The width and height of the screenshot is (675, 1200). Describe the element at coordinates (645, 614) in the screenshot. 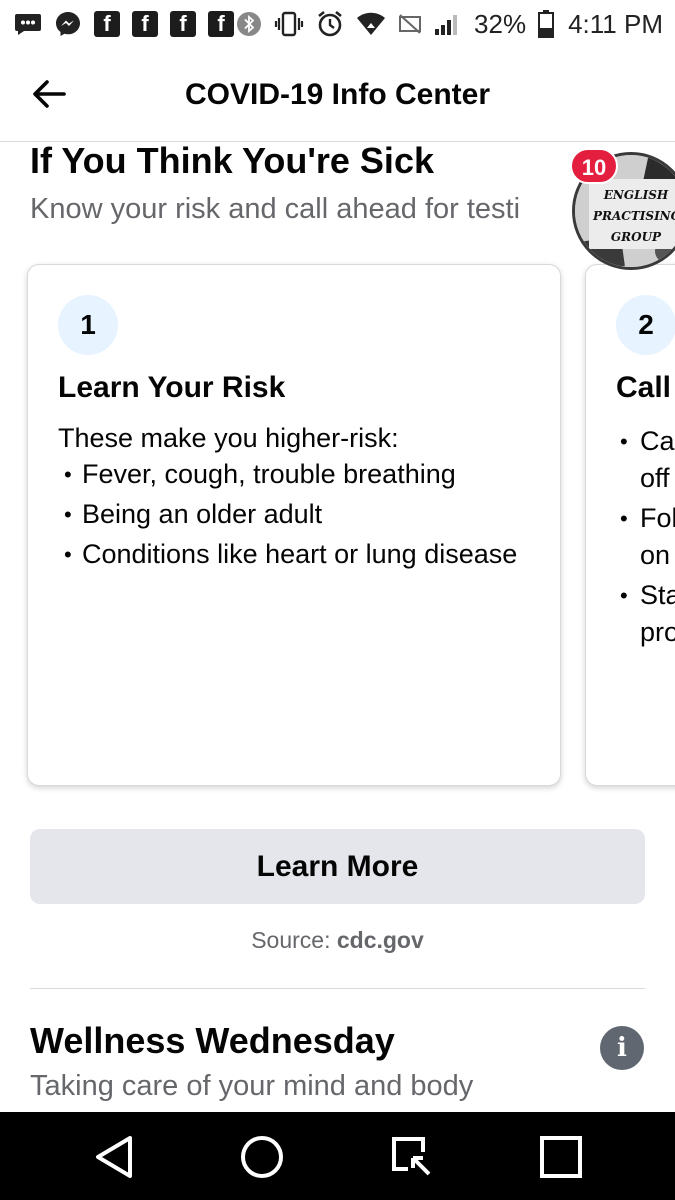

I see `list-item: Sta pro` at that location.